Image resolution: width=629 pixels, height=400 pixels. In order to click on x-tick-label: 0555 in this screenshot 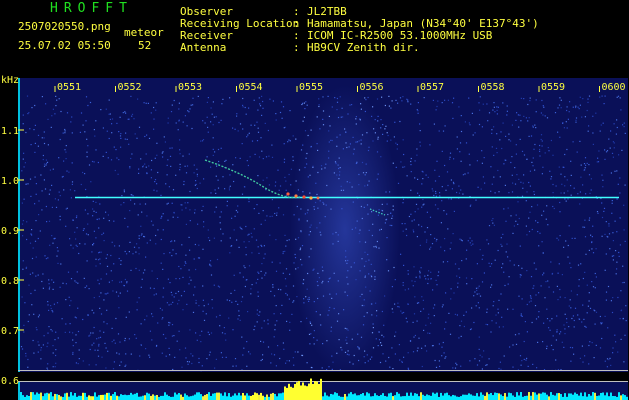, I will do `click(311, 87)`.